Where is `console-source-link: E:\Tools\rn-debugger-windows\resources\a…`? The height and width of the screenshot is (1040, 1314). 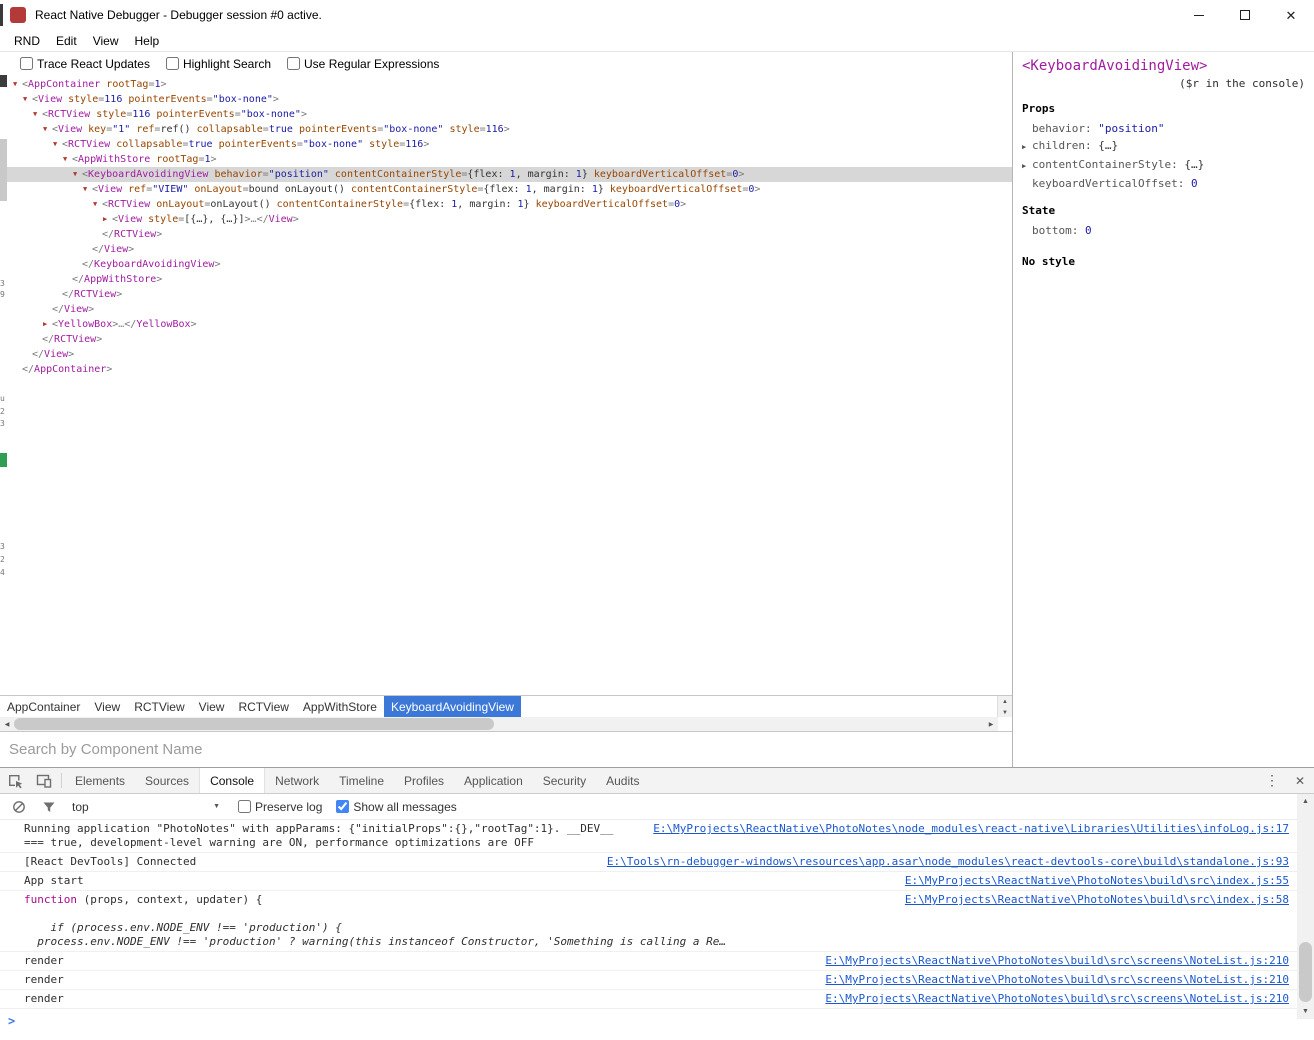
console-source-link: E:\Tools\rn-debugger-windows\resources\a… is located at coordinates (948, 862).